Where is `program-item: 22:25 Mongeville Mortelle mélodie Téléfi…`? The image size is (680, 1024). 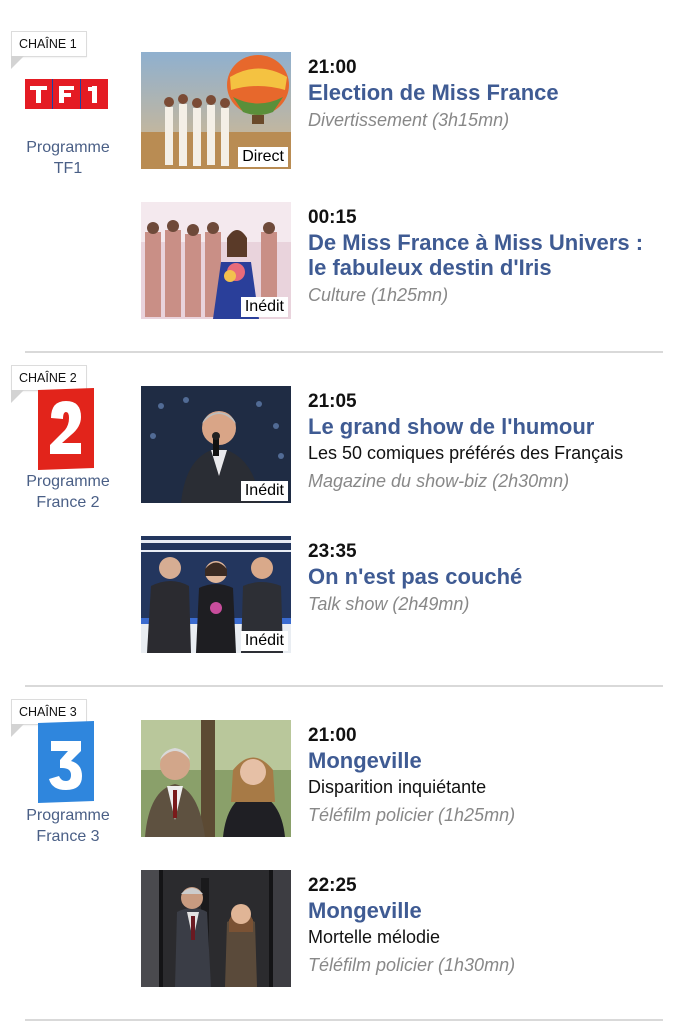
program-item: 22:25 Mongeville Mortelle mélodie Téléfi… is located at coordinates (340, 929).